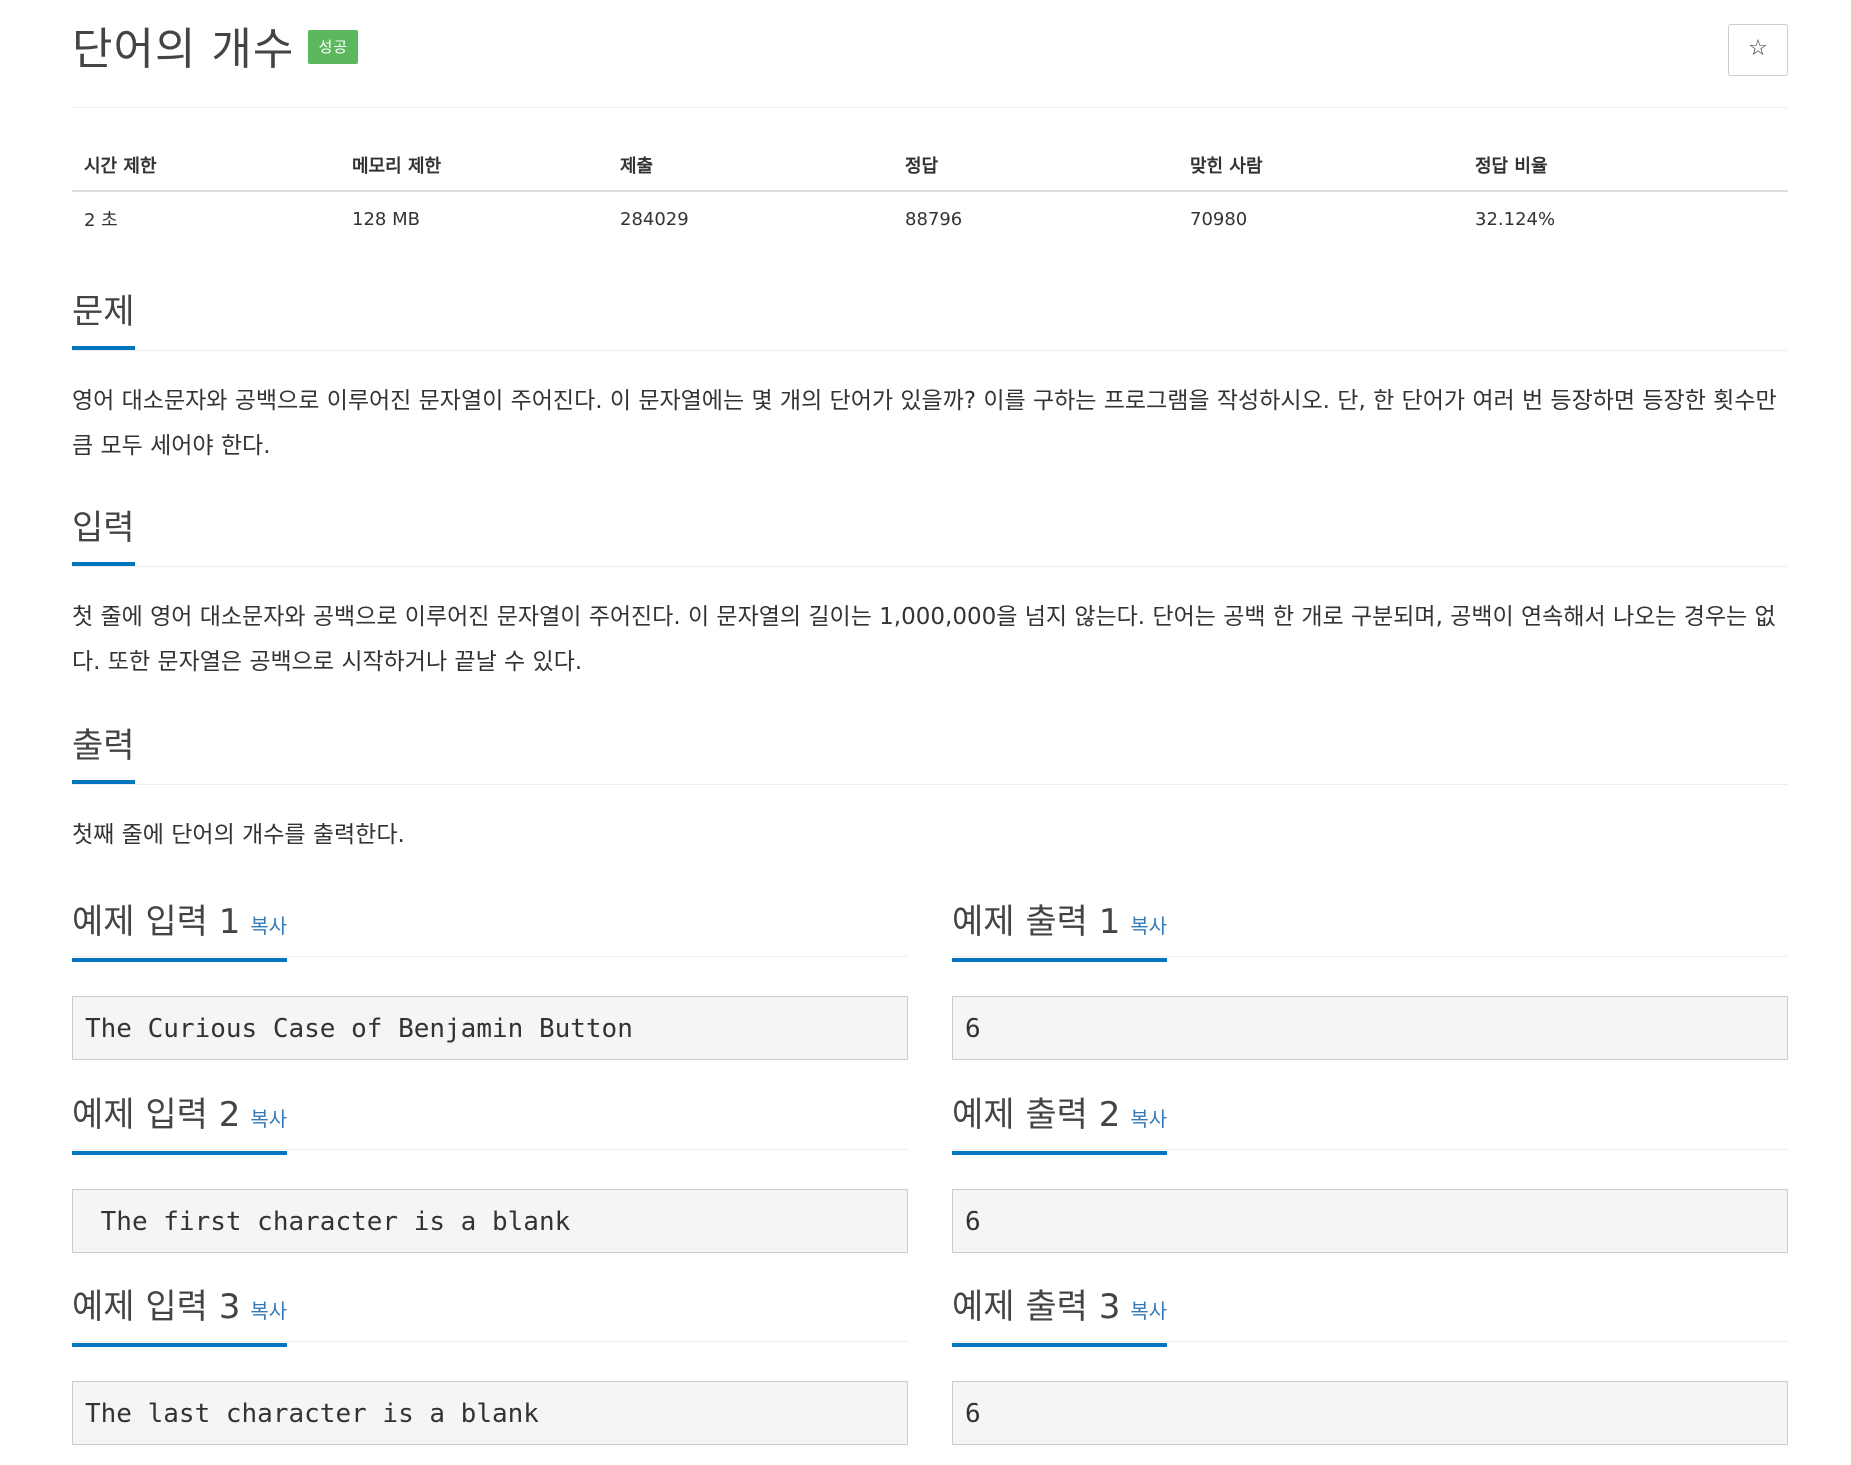 This screenshot has width=1851, height=1465. Describe the element at coordinates (750, 166) in the screenshot. I see `header-submissions: 제출` at that location.